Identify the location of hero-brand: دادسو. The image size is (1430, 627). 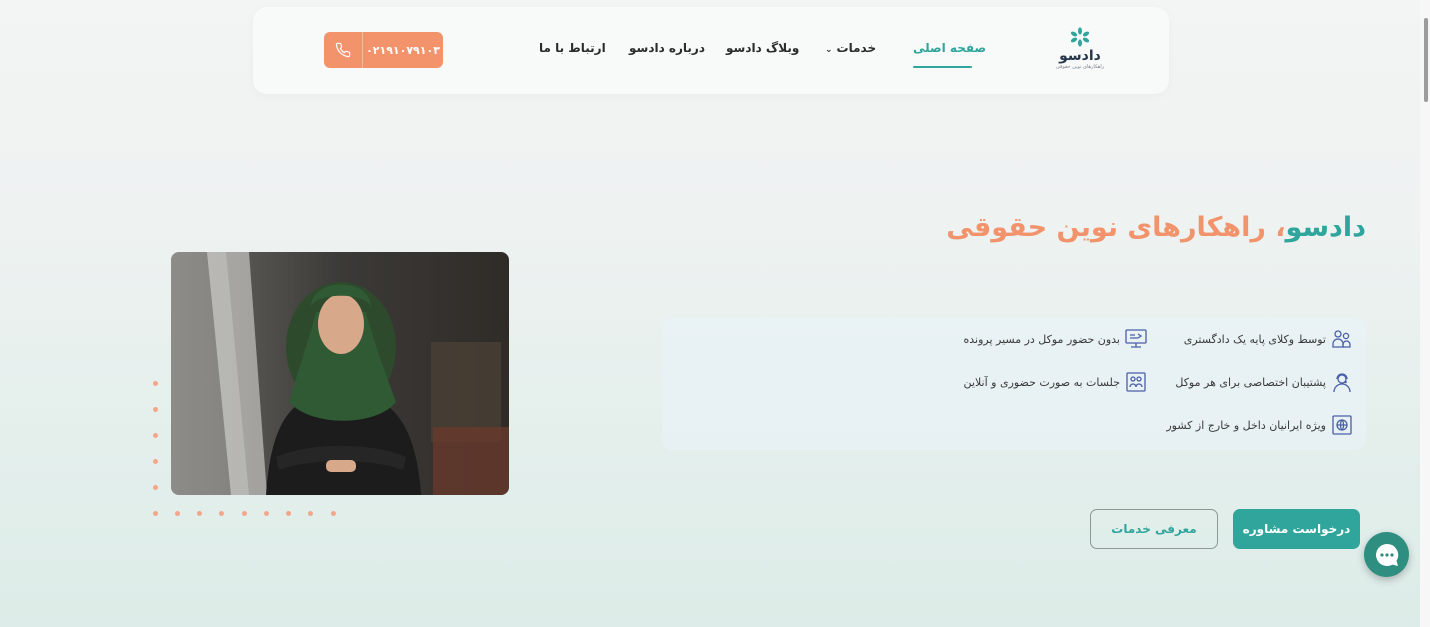
(1325, 227).